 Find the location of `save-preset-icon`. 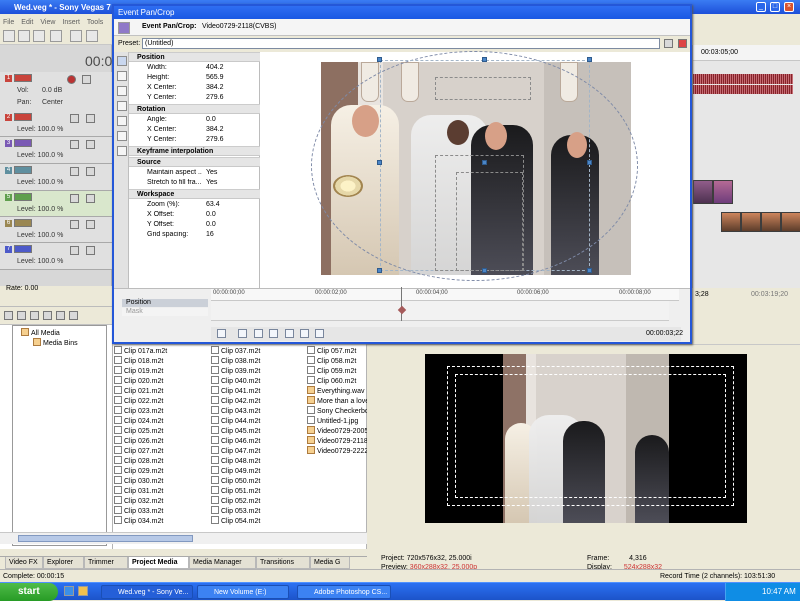

save-preset-icon is located at coordinates (668, 43).